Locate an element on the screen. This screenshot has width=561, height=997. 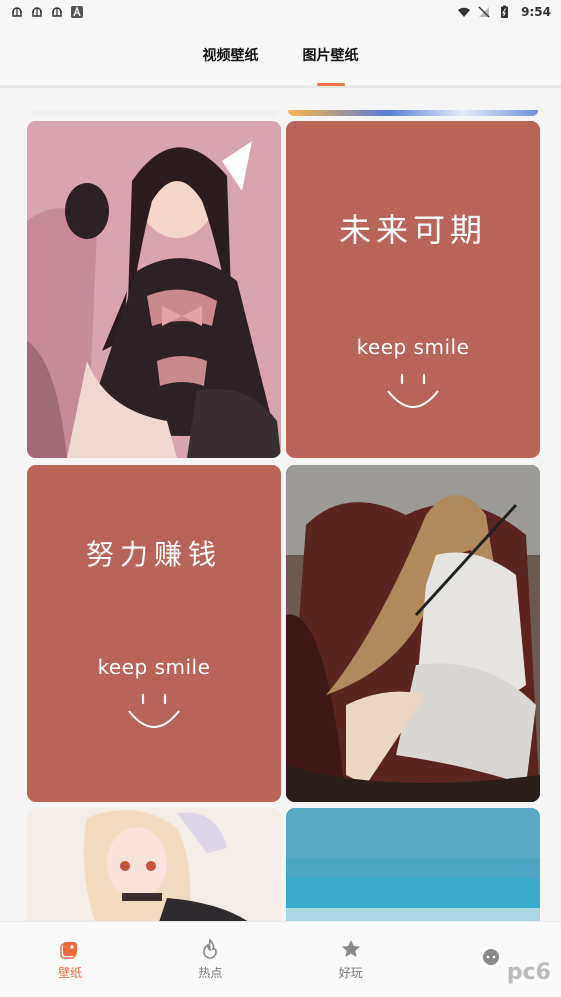
tab-label: 图片壁纸 is located at coordinates (330, 55).